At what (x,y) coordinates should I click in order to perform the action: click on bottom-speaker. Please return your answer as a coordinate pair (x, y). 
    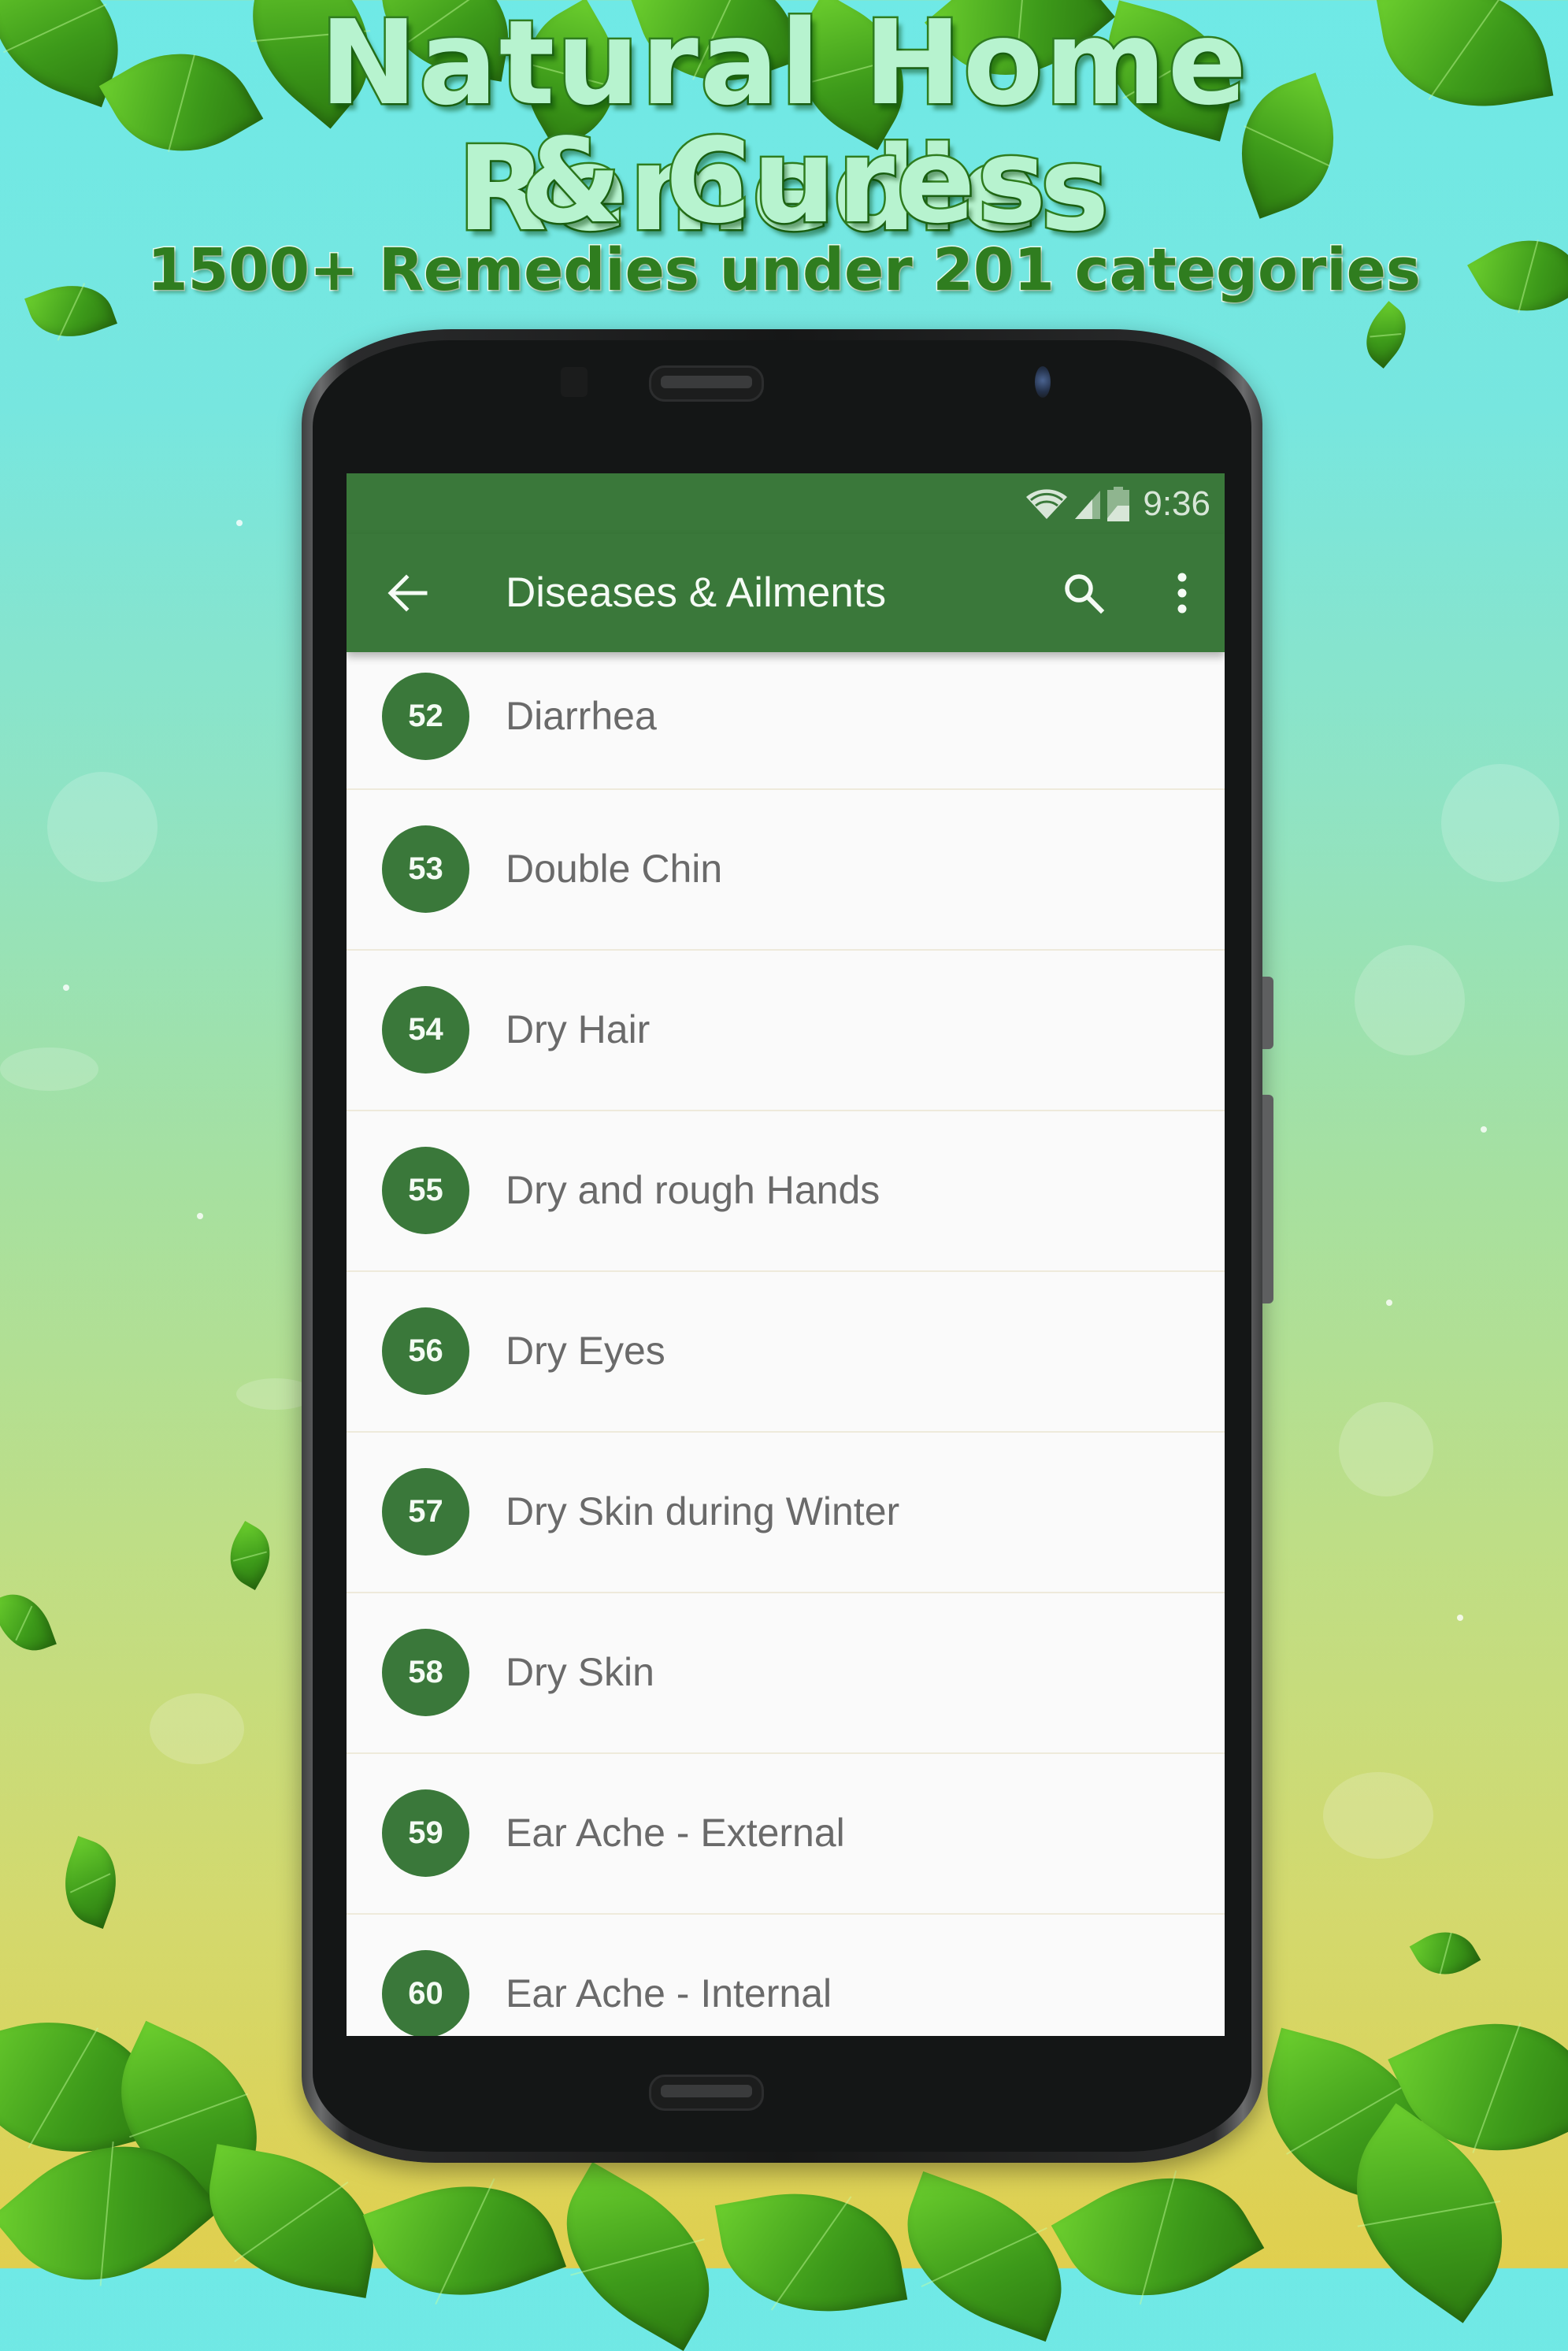
    Looking at the image, I should click on (706, 2093).